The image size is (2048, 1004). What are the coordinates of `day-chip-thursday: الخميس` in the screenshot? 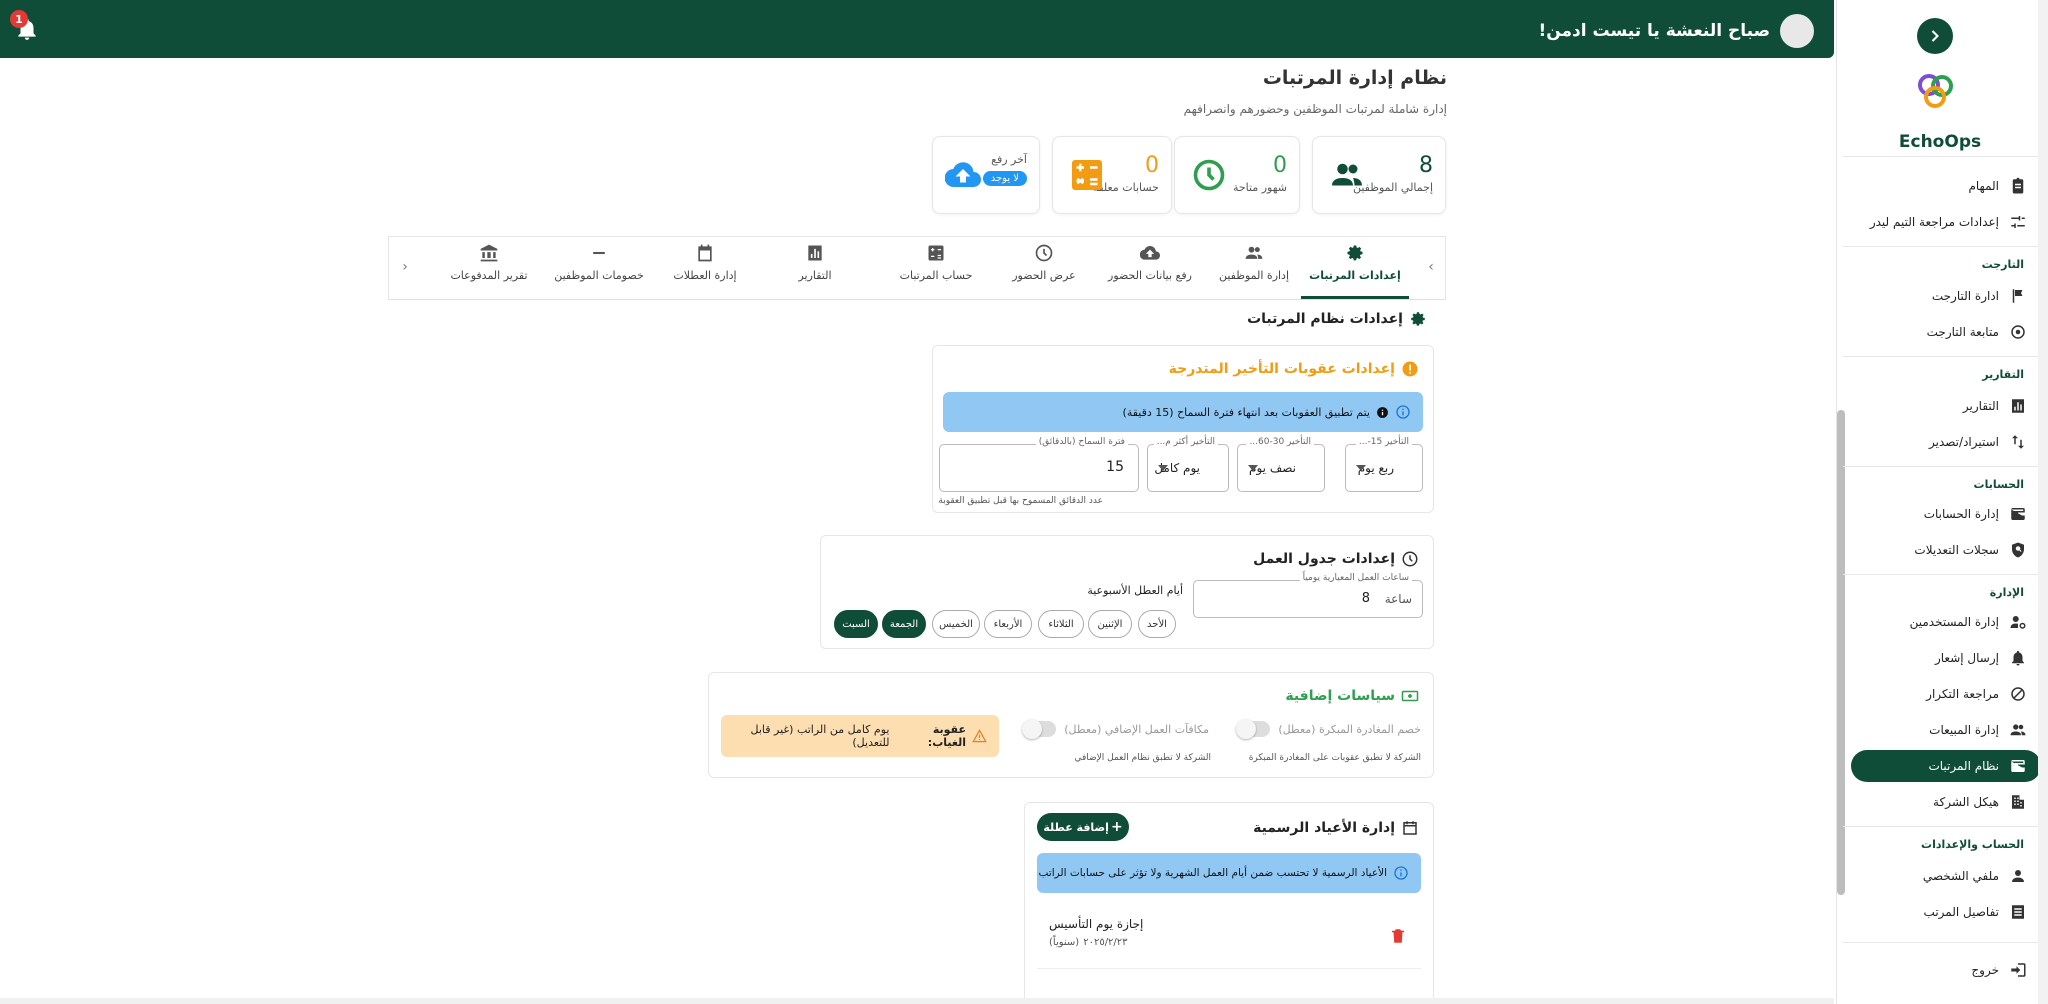 It's located at (956, 624).